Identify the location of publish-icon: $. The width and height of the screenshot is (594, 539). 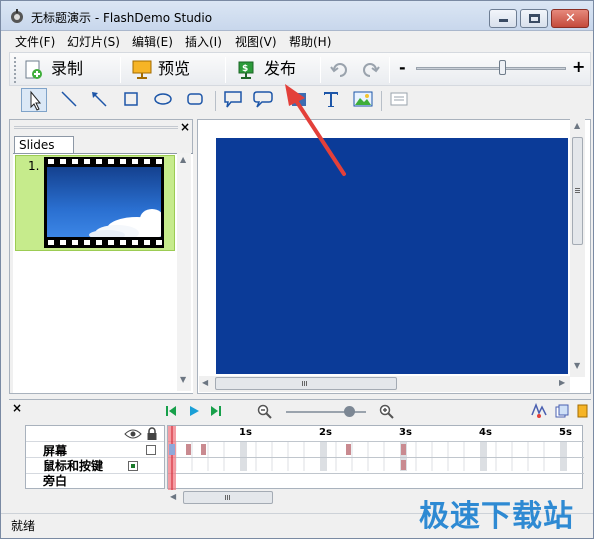
(246, 70).